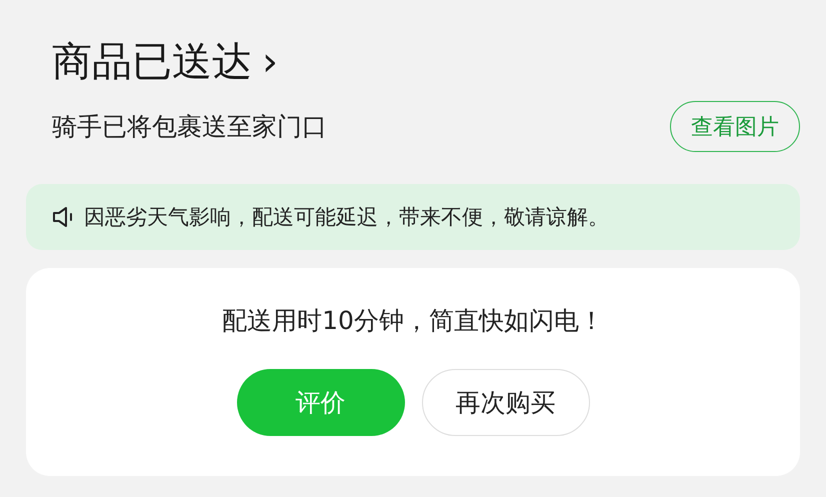 The height and width of the screenshot is (497, 826). What do you see at coordinates (189, 127) in the screenshot?
I see `delivery-subtitle: 骑手已将包裹送至家门口` at bounding box center [189, 127].